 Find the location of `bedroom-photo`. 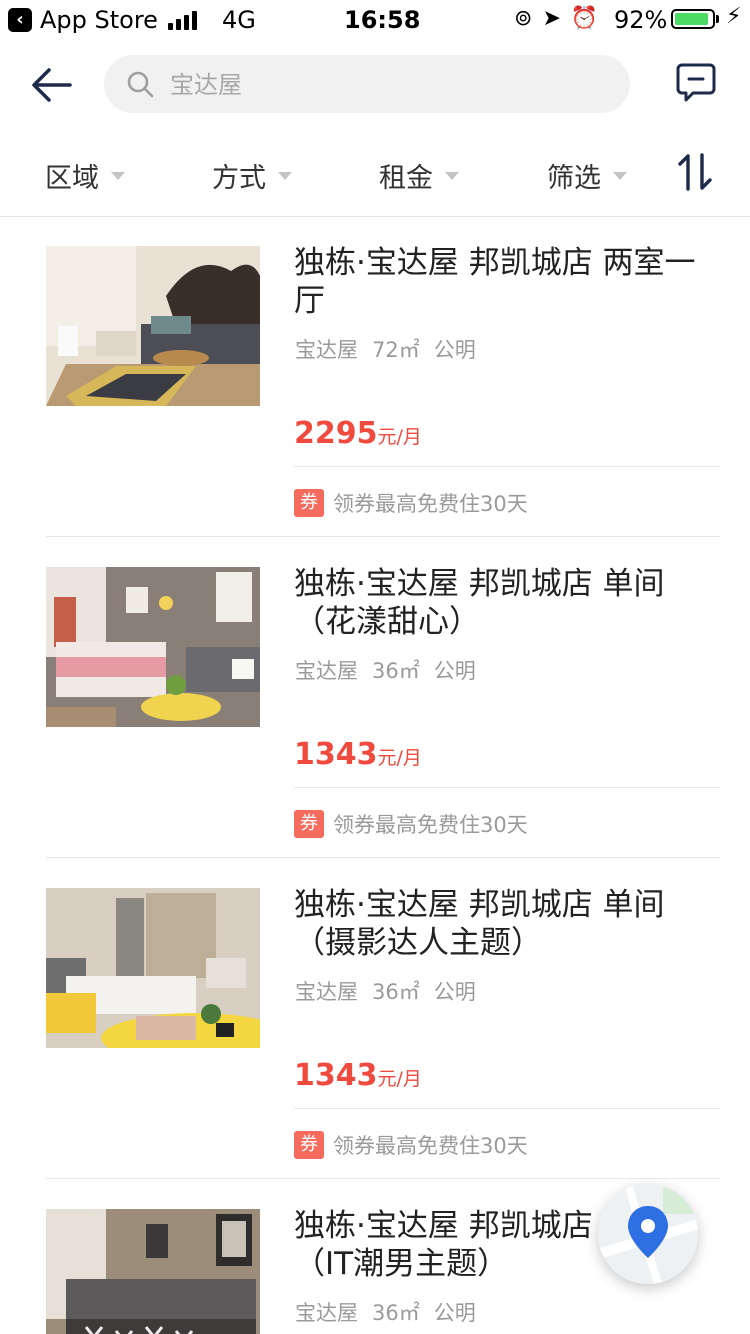

bedroom-photo is located at coordinates (153, 647).